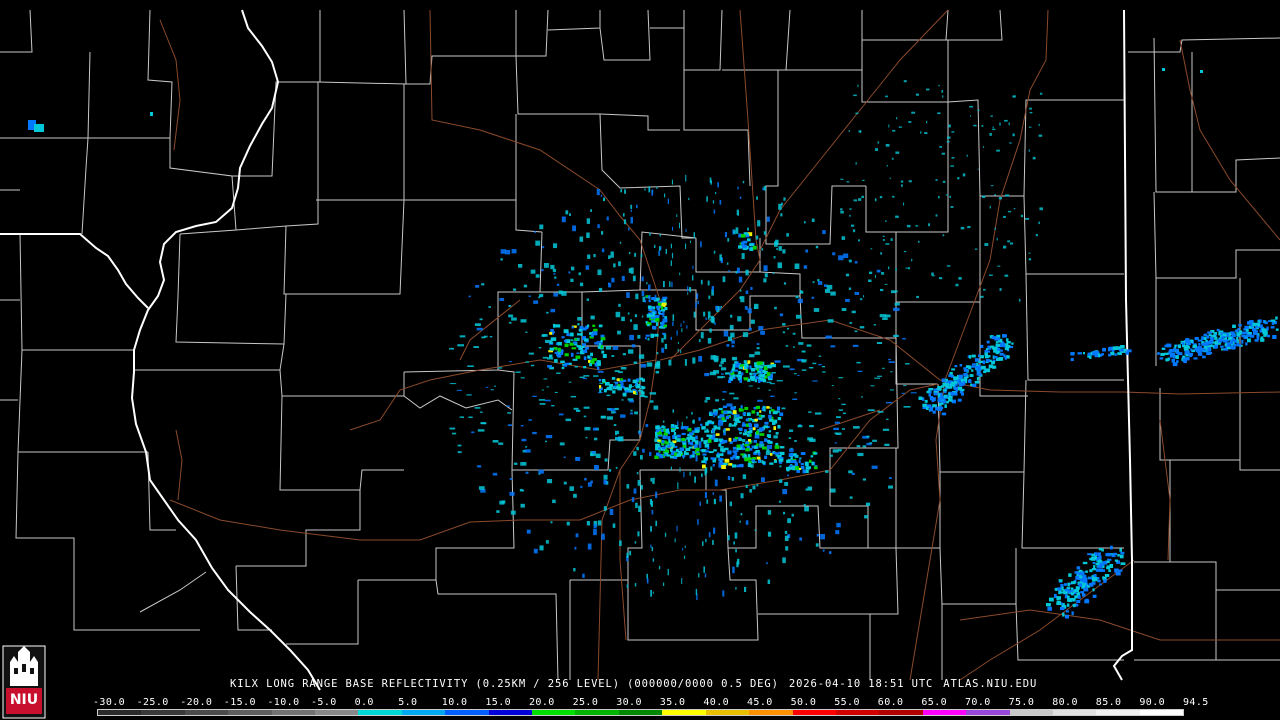  Describe the element at coordinates (467, 712) in the screenshot. I see `legend-color-swatch` at that location.